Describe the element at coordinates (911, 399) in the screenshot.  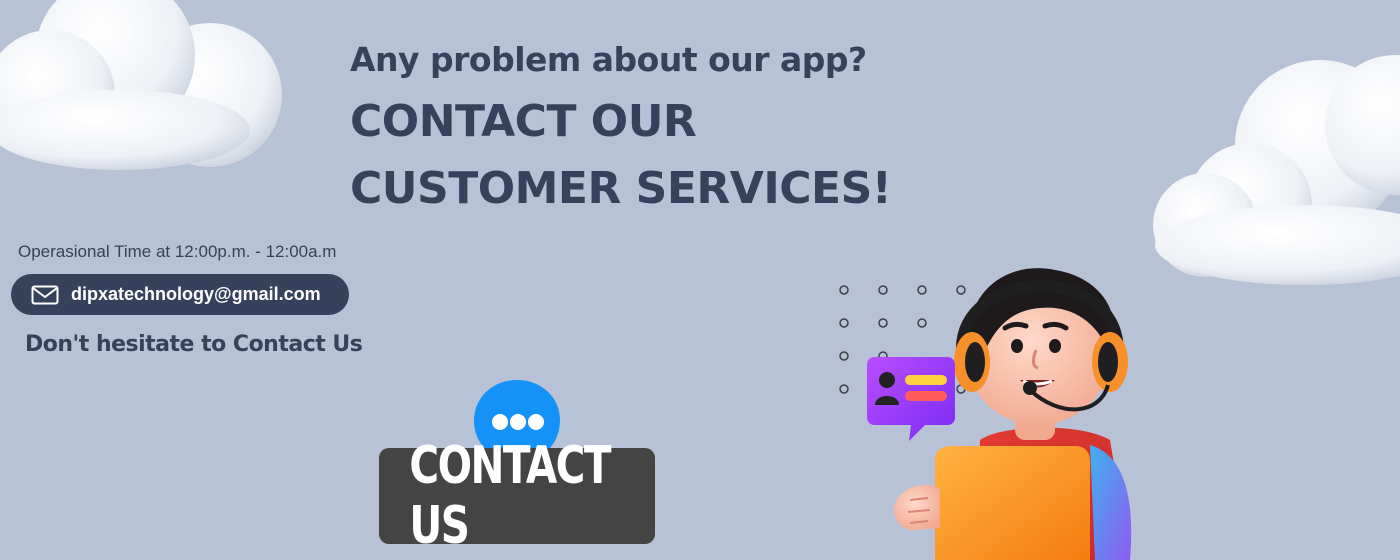
I see `profile-card-bubble-icon` at that location.